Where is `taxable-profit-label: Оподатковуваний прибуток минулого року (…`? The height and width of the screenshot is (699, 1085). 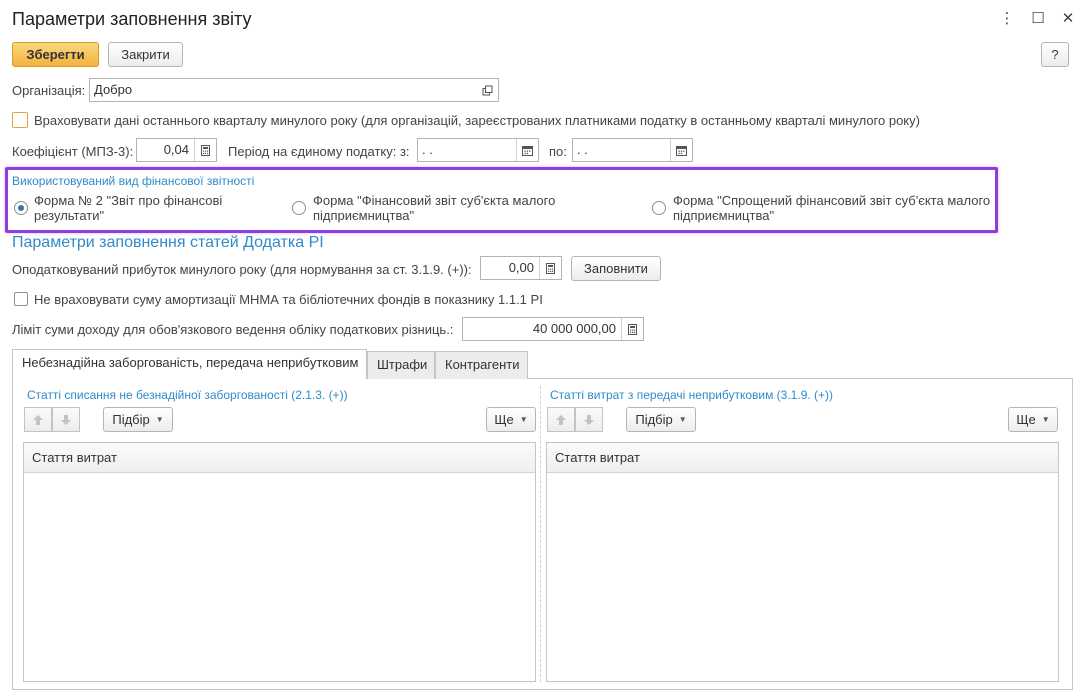 taxable-profit-label: Оподатковуваний прибуток минулого року (… is located at coordinates (242, 269).